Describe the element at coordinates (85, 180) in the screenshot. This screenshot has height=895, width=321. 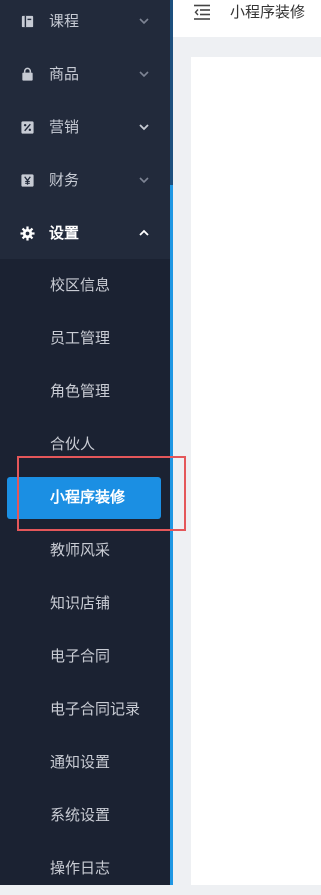
I see `sidebar-item-finance: 财务` at that location.